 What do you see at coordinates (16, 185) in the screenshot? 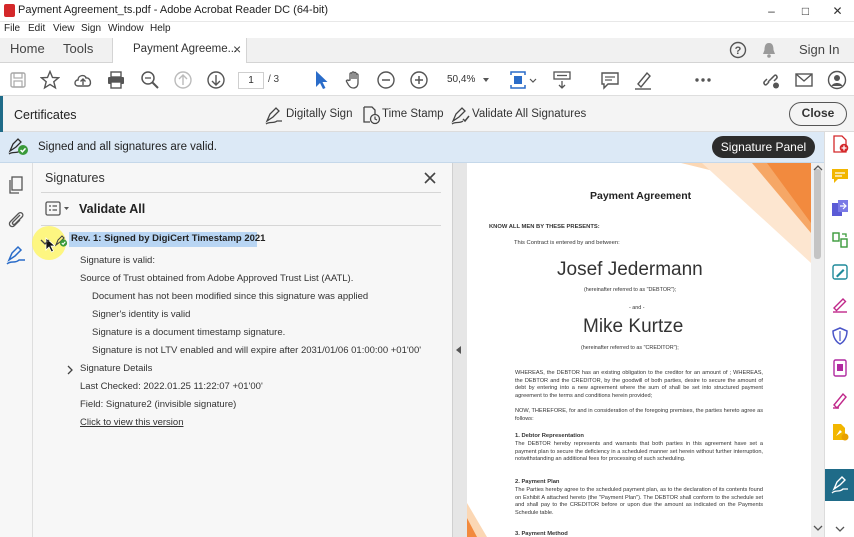
I see `page-thumbnails-icon` at bounding box center [16, 185].